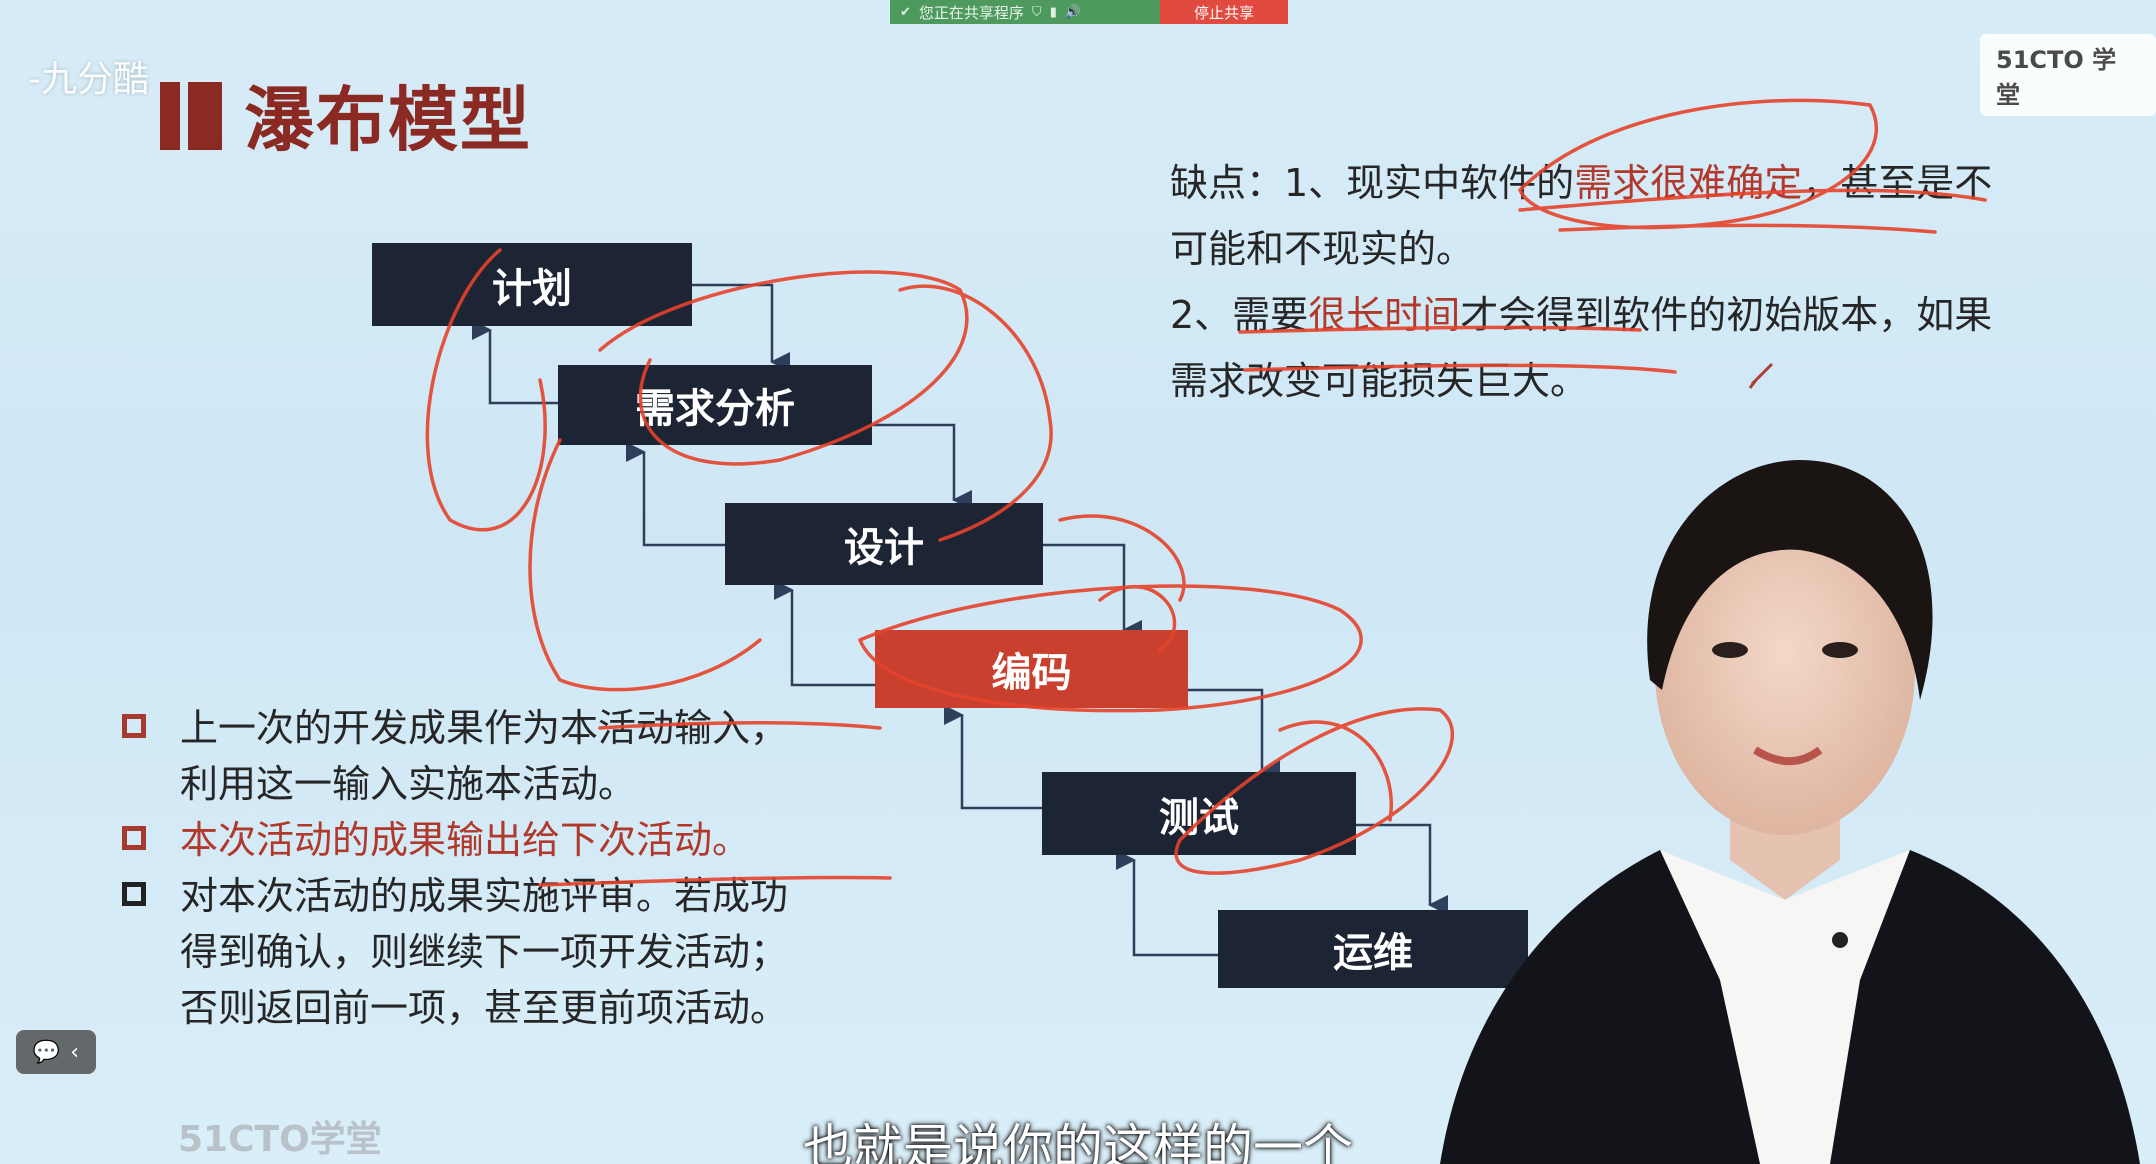 This screenshot has height=1164, width=2156. Describe the element at coordinates (46, 1052) in the screenshot. I see `chat-bubble-icon: 💬` at that location.